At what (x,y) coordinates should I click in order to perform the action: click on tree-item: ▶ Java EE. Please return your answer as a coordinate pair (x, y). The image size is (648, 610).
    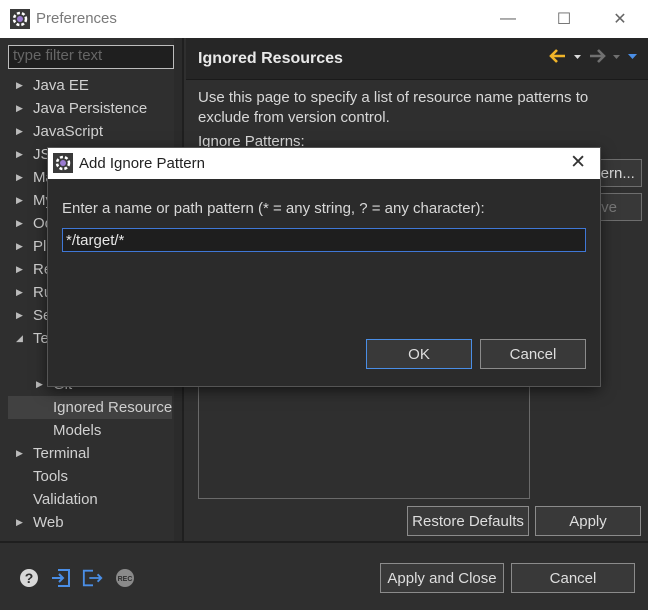
    Looking at the image, I should click on (86, 85).